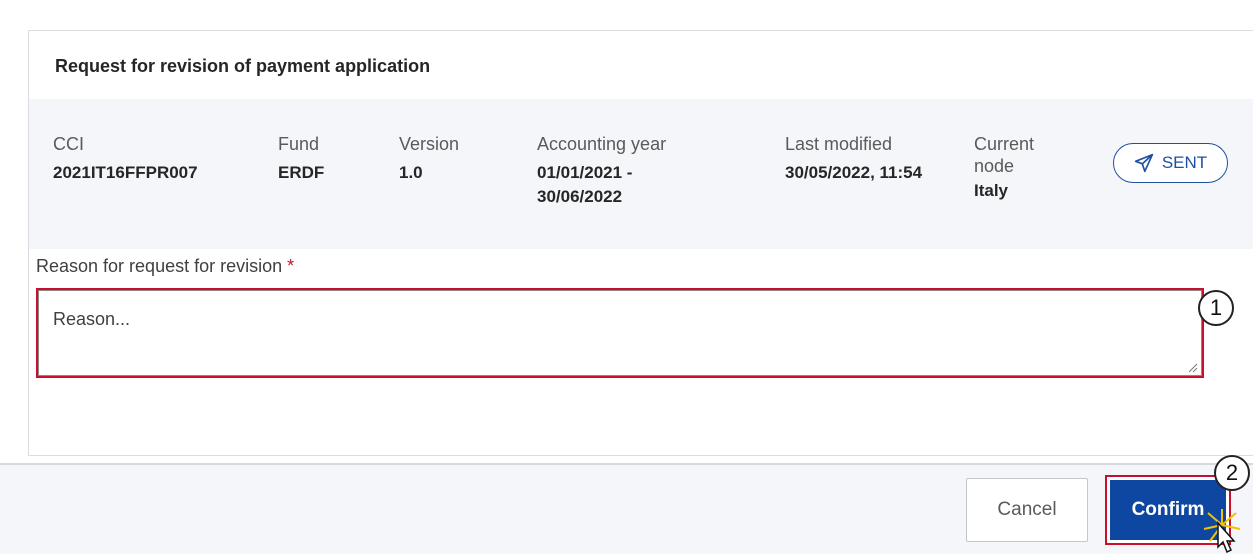 Image resolution: width=1253 pixels, height=554 pixels. What do you see at coordinates (68, 144) in the screenshot?
I see `cci-label: CCI` at bounding box center [68, 144].